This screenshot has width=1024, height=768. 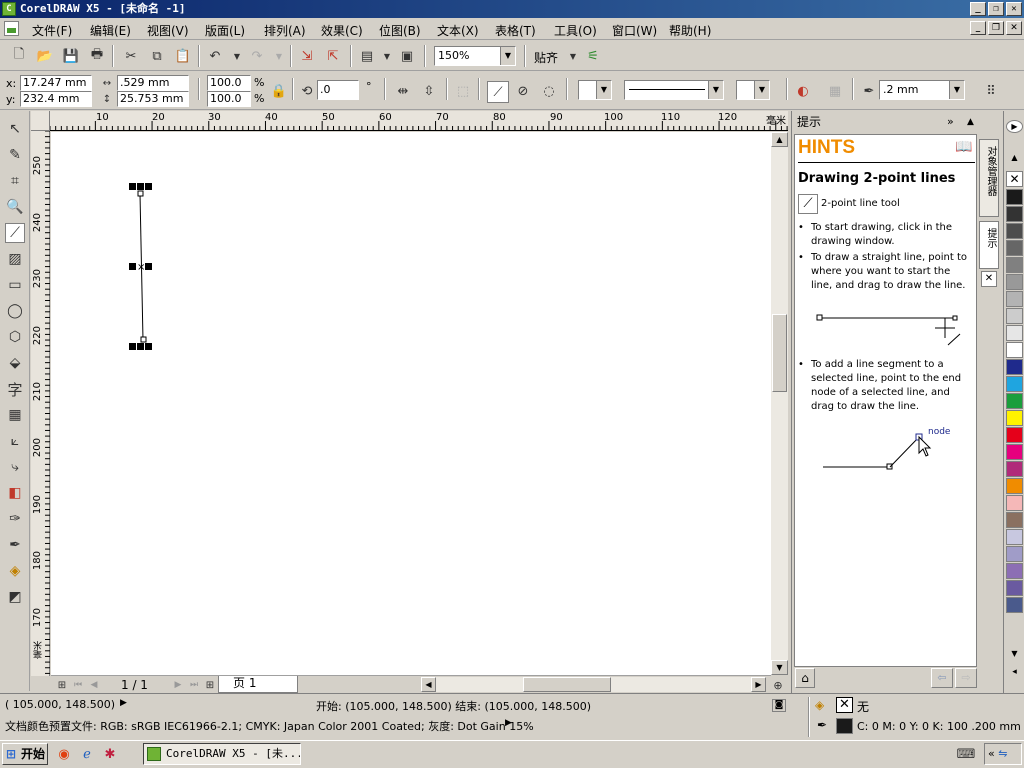 I want to click on chrome-icon: ◉, so click(x=64, y=754).